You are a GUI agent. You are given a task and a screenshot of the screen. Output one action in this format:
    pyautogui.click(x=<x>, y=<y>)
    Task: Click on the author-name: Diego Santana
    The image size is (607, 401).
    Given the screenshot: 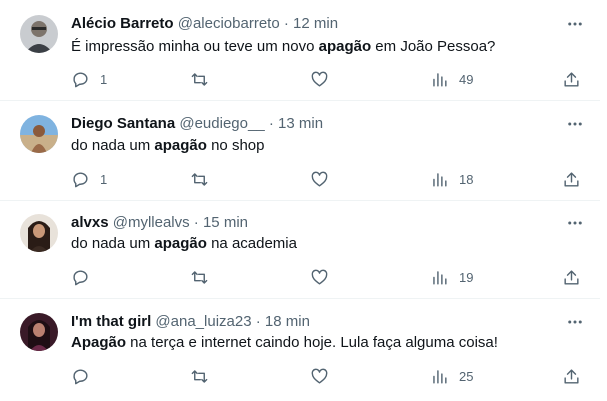 What is the action you would take?
    pyautogui.click(x=123, y=123)
    